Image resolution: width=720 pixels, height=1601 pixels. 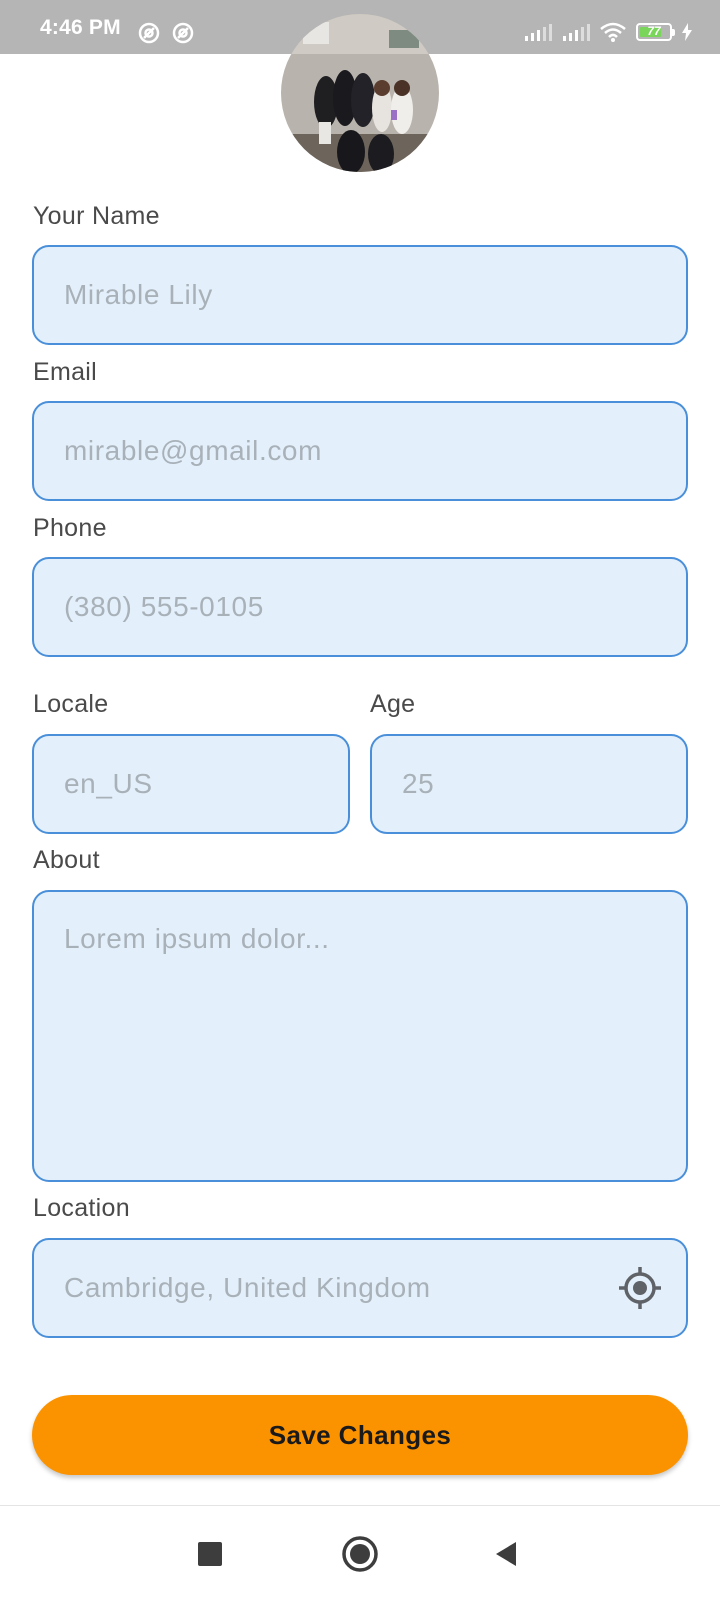 What do you see at coordinates (529, 784) in the screenshot?
I see `age-input` at bounding box center [529, 784].